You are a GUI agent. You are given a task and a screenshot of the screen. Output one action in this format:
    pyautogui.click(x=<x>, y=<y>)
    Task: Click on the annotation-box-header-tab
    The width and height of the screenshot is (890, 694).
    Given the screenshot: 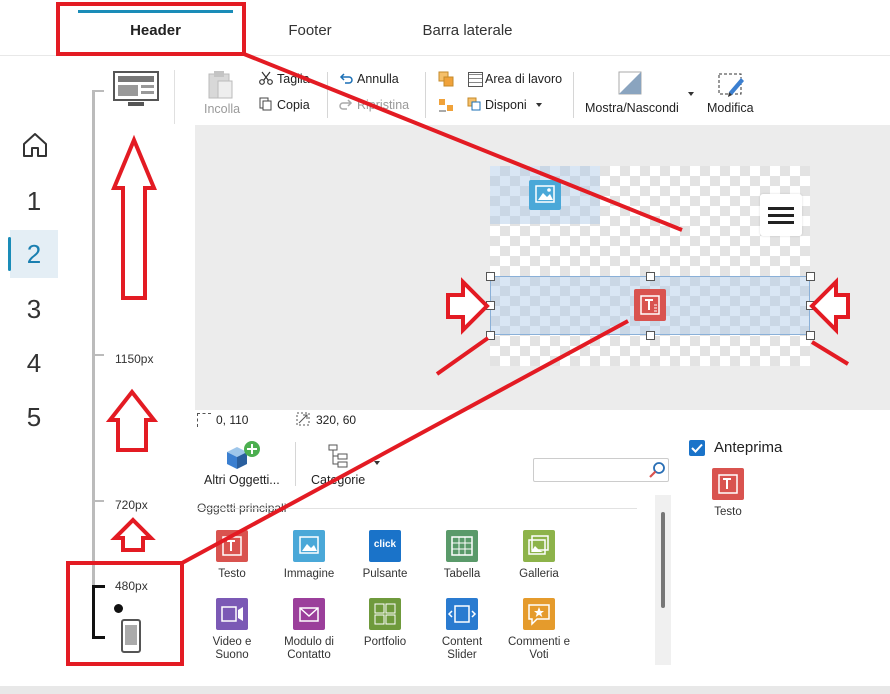 What is the action you would take?
    pyautogui.click(x=151, y=29)
    